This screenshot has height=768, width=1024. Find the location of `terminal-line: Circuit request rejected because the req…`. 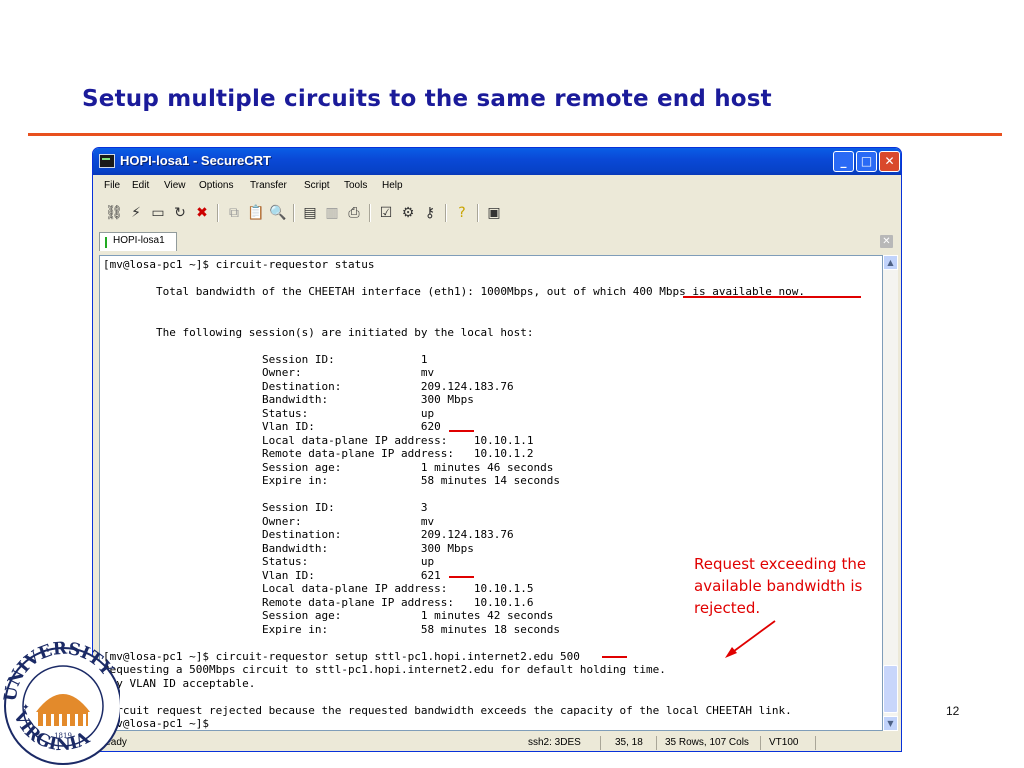

terminal-line: Circuit request rejected because the req… is located at coordinates (447, 710).